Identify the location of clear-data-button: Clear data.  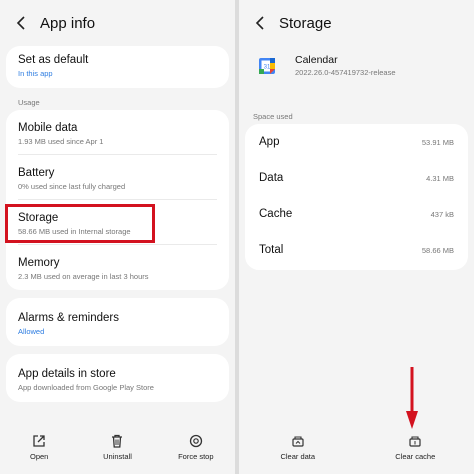
(298, 452).